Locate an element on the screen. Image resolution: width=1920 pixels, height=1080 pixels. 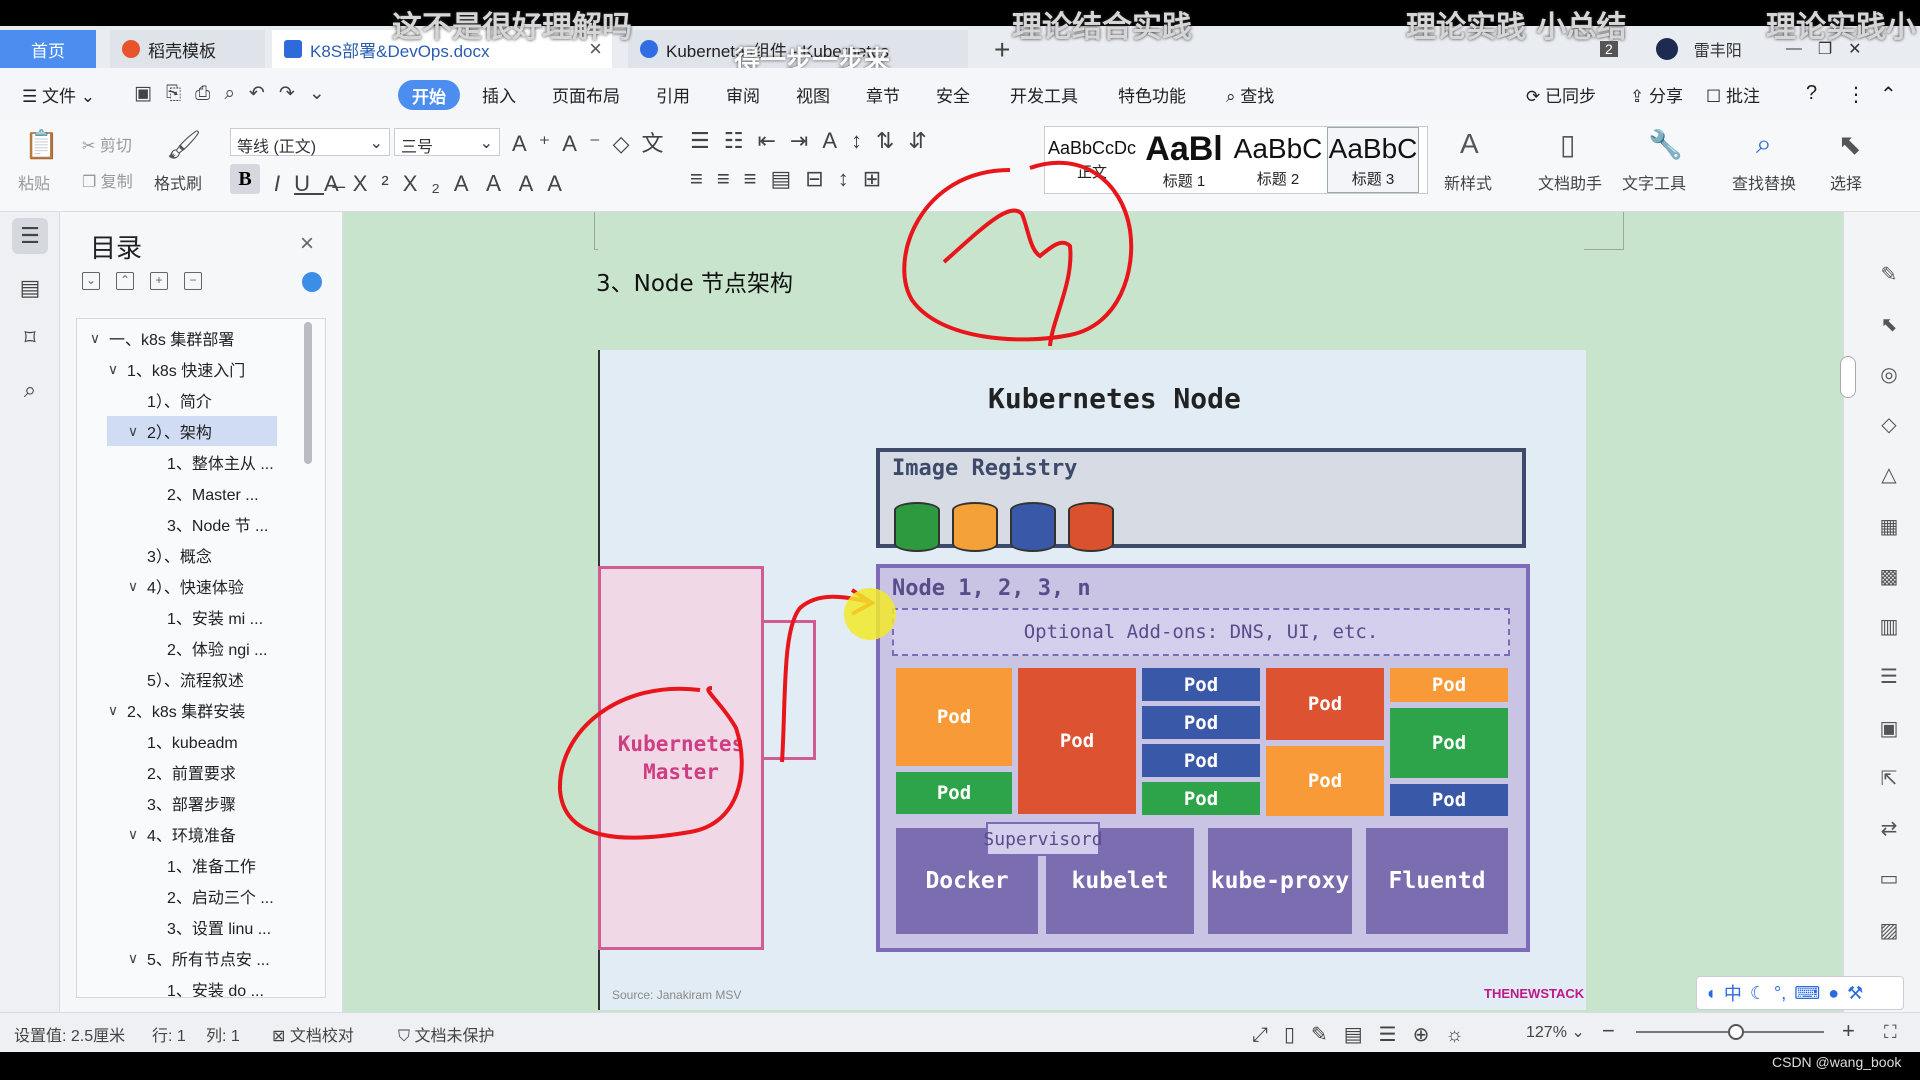
nav-scrollbar is located at coordinates (308, 393).